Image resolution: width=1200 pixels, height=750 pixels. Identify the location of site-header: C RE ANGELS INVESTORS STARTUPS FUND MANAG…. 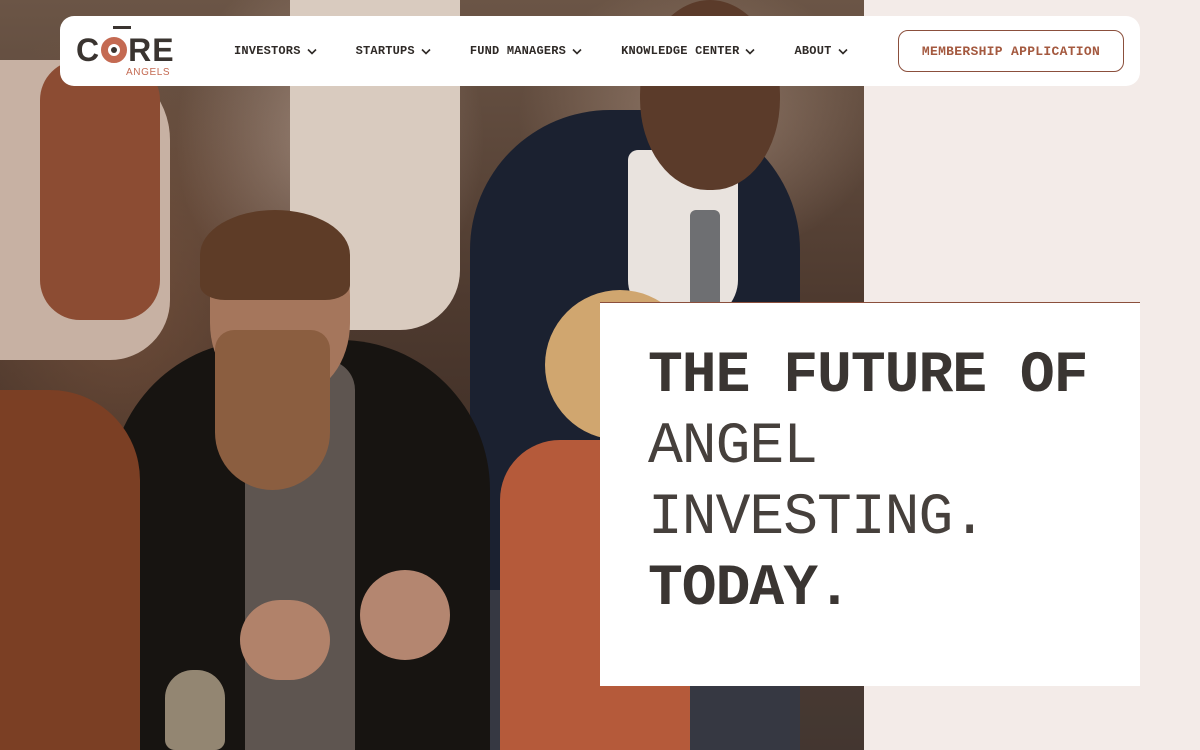
(600, 51).